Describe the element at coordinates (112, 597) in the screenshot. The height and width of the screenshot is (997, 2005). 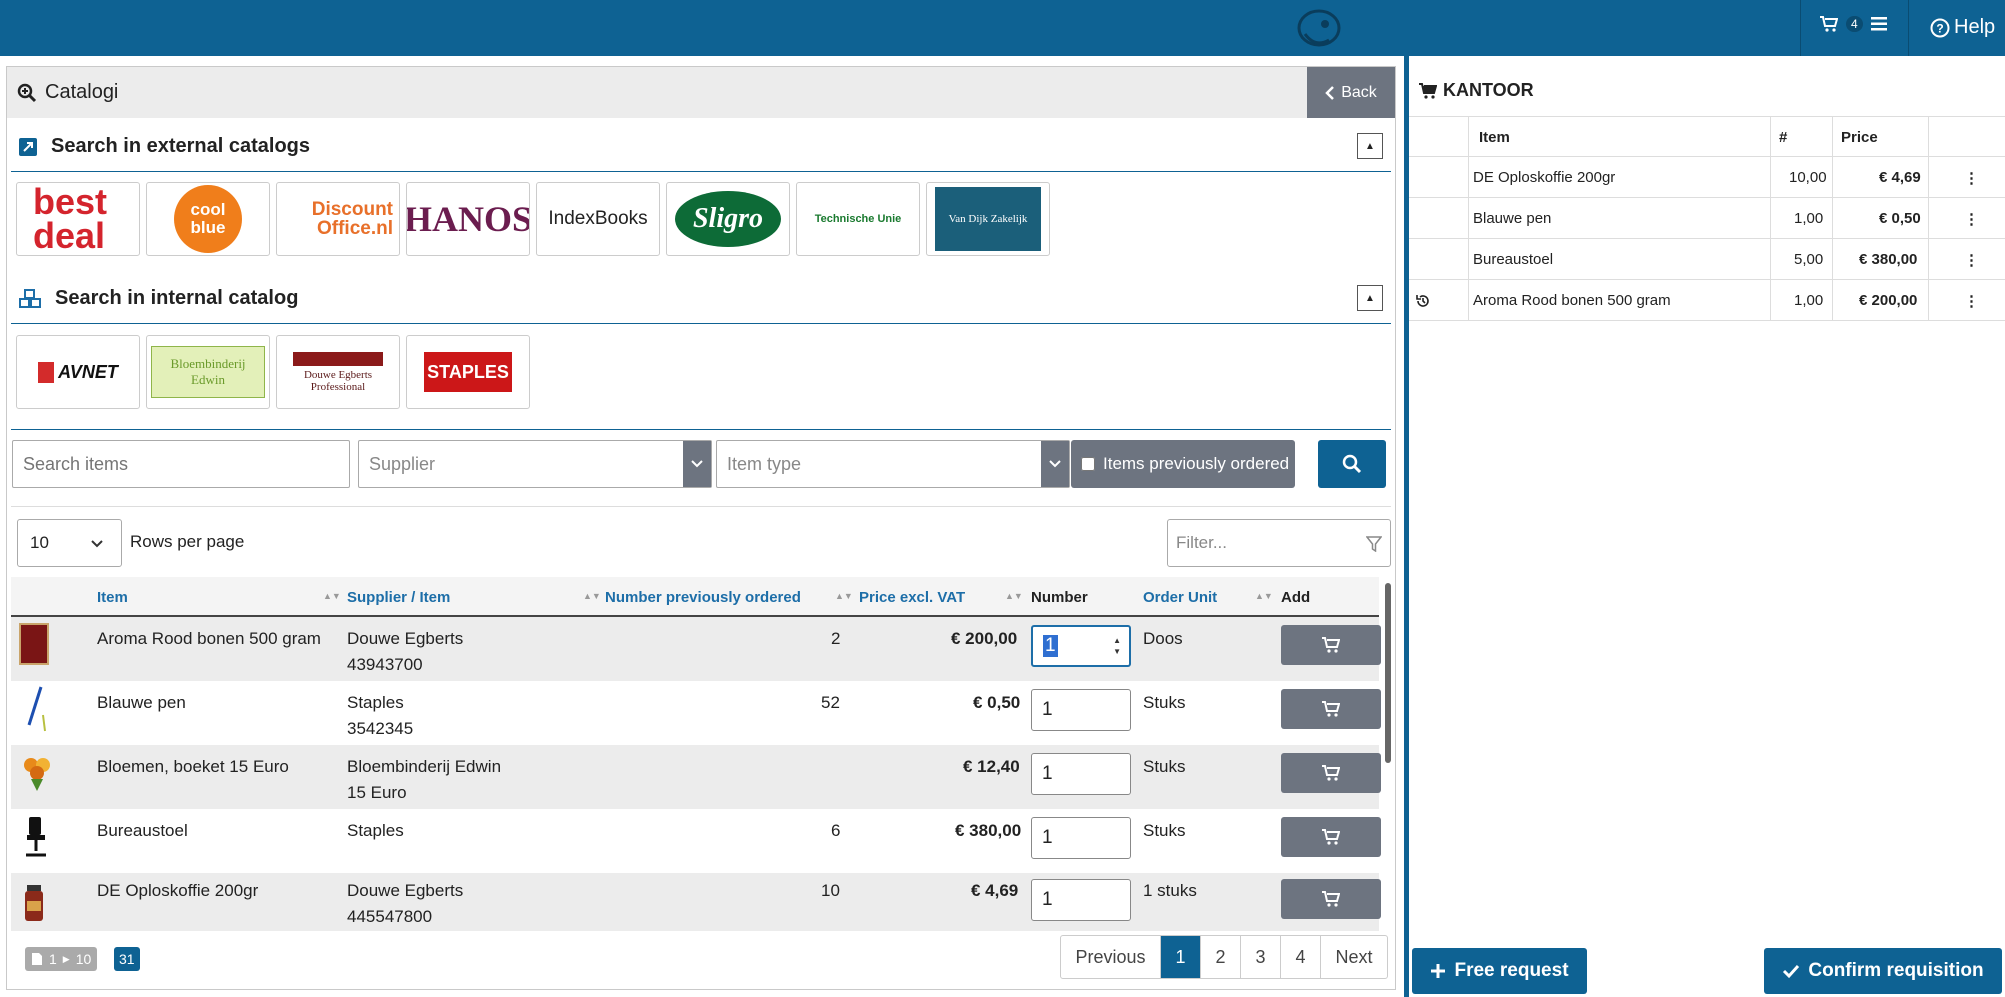
I see `col-header-item: Item` at that location.